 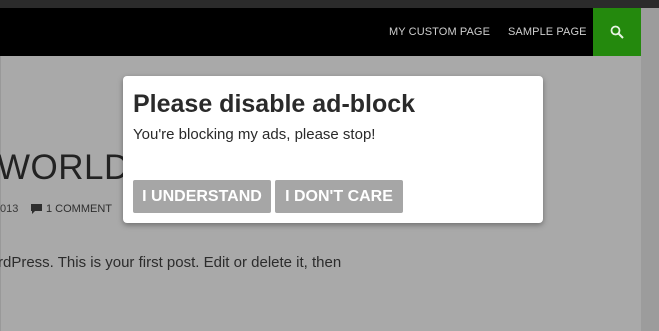 I want to click on nav-item-my-custom-page: MY CUSTOM PAGE, so click(x=439, y=32).